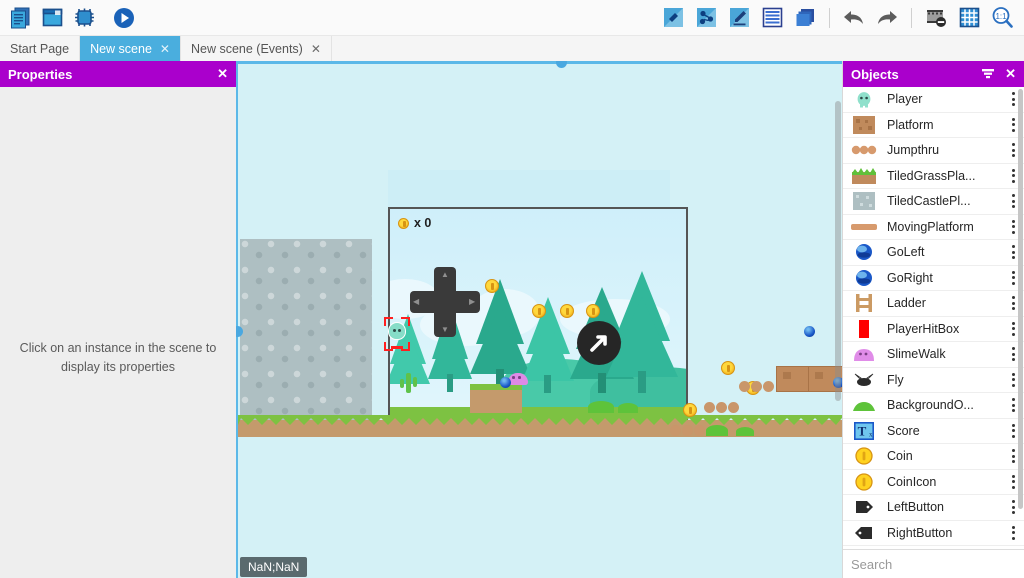 Image resolution: width=1024 pixels, height=578 pixels. I want to click on game-preview-window: x 0 ▲ ▼ ◀ ▶, so click(538, 320).